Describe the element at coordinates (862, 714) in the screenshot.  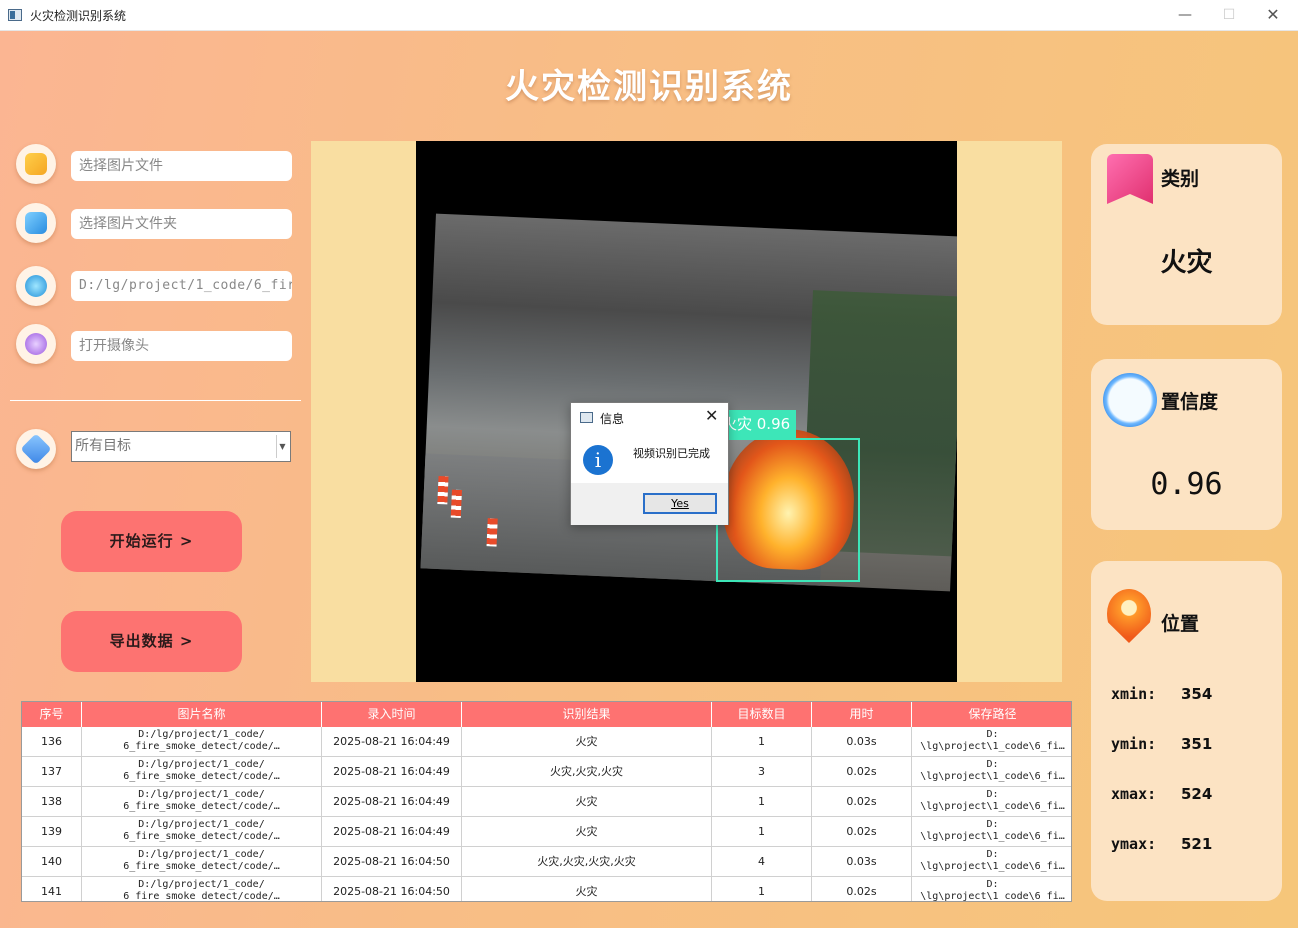
I see `column-header: 用时` at that location.